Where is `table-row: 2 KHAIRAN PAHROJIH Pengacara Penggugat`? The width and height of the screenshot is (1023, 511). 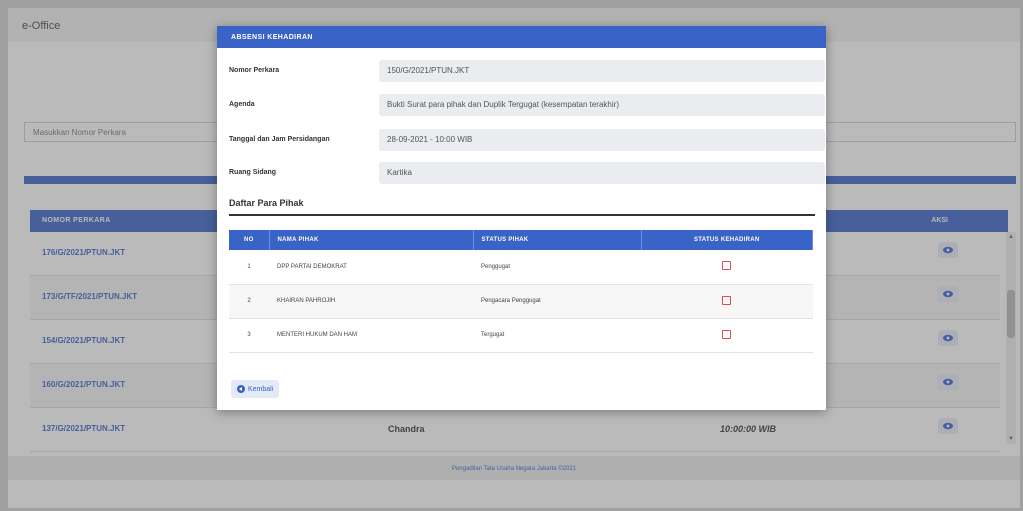
table-row: 2 KHAIRAN PAHROJIH Pengacara Penggugat is located at coordinates (521, 301).